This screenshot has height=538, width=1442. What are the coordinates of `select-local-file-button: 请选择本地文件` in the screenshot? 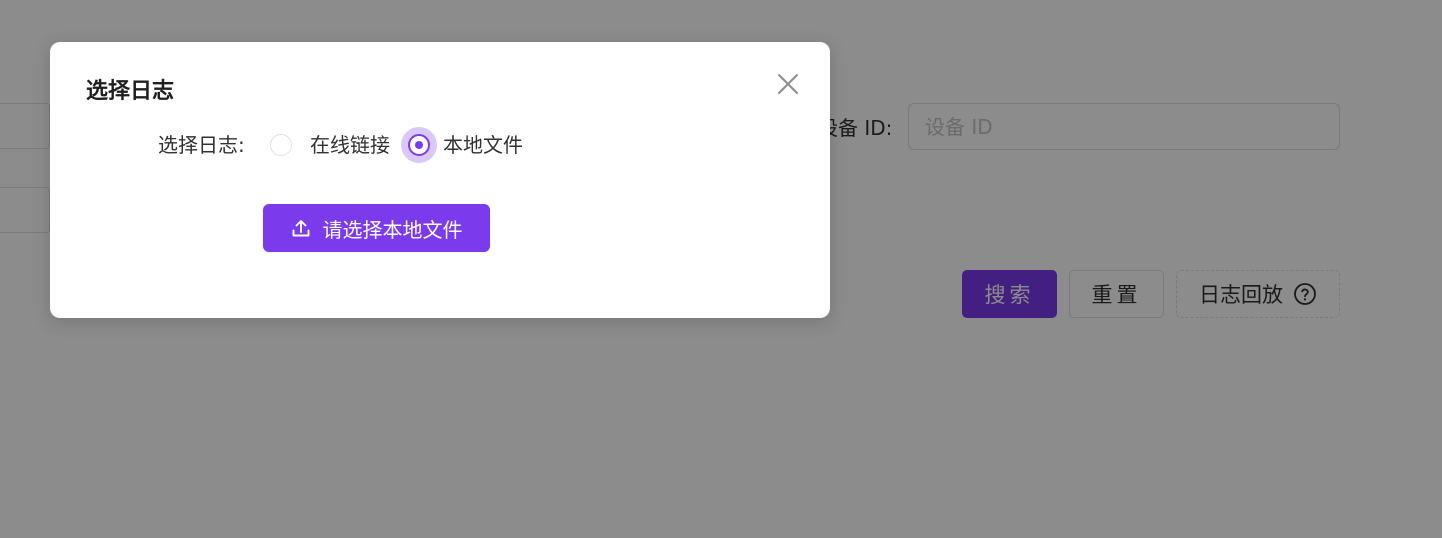 It's located at (376, 228).